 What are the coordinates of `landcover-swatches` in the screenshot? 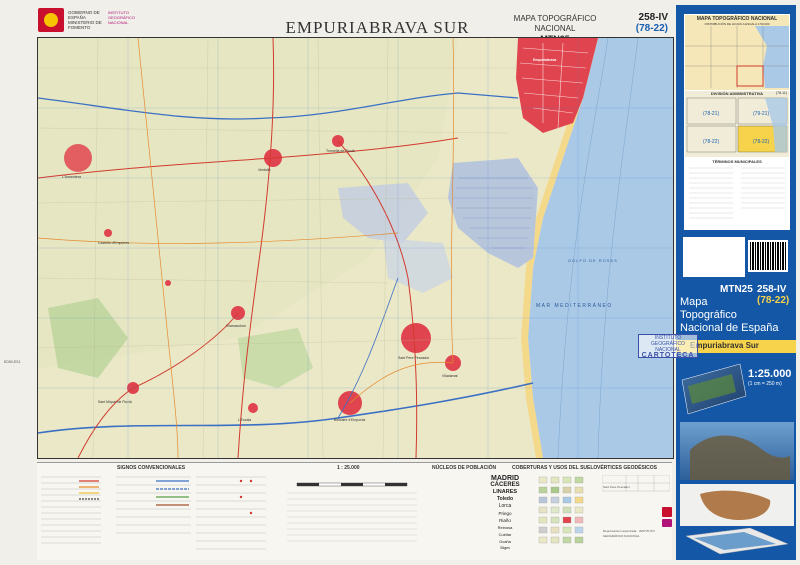 It's located at (561, 510).